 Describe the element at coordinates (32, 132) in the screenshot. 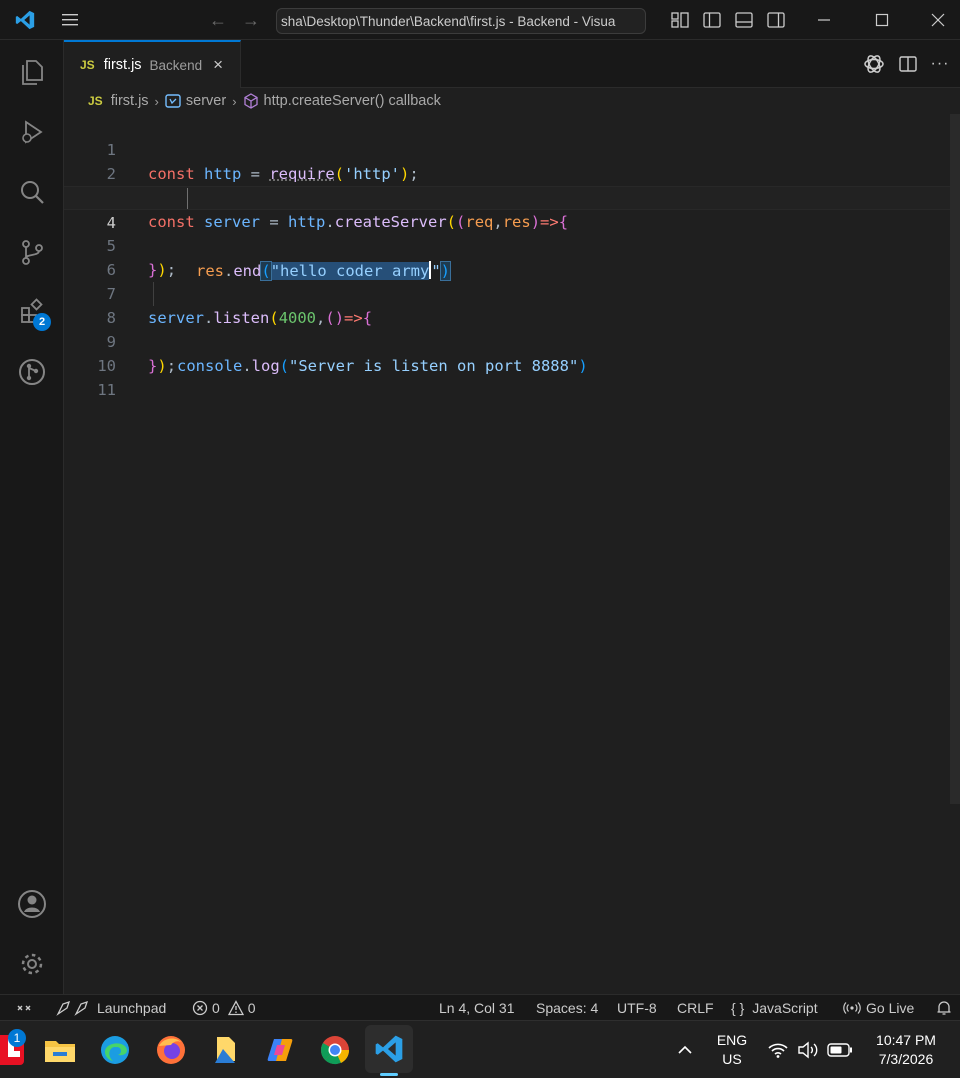

I see `run-debug-icon` at that location.